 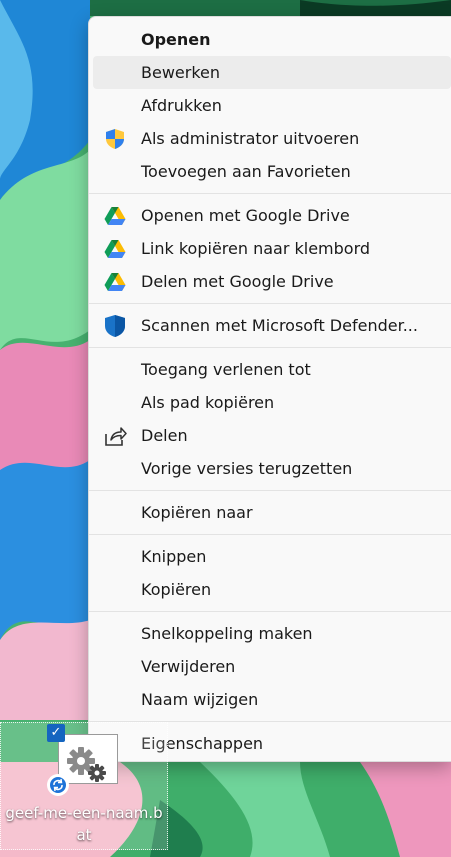 I want to click on menu-item-kopieren-naar: Kopiëren naar, so click(x=272, y=512).